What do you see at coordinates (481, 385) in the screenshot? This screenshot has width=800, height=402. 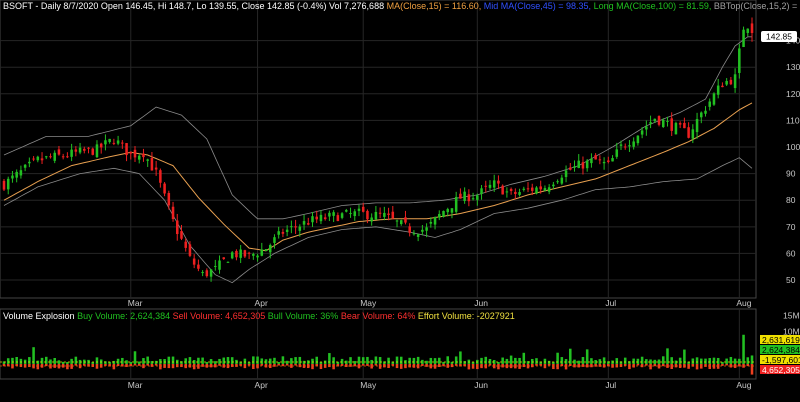 I see `x-tick-label: Jun` at bounding box center [481, 385].